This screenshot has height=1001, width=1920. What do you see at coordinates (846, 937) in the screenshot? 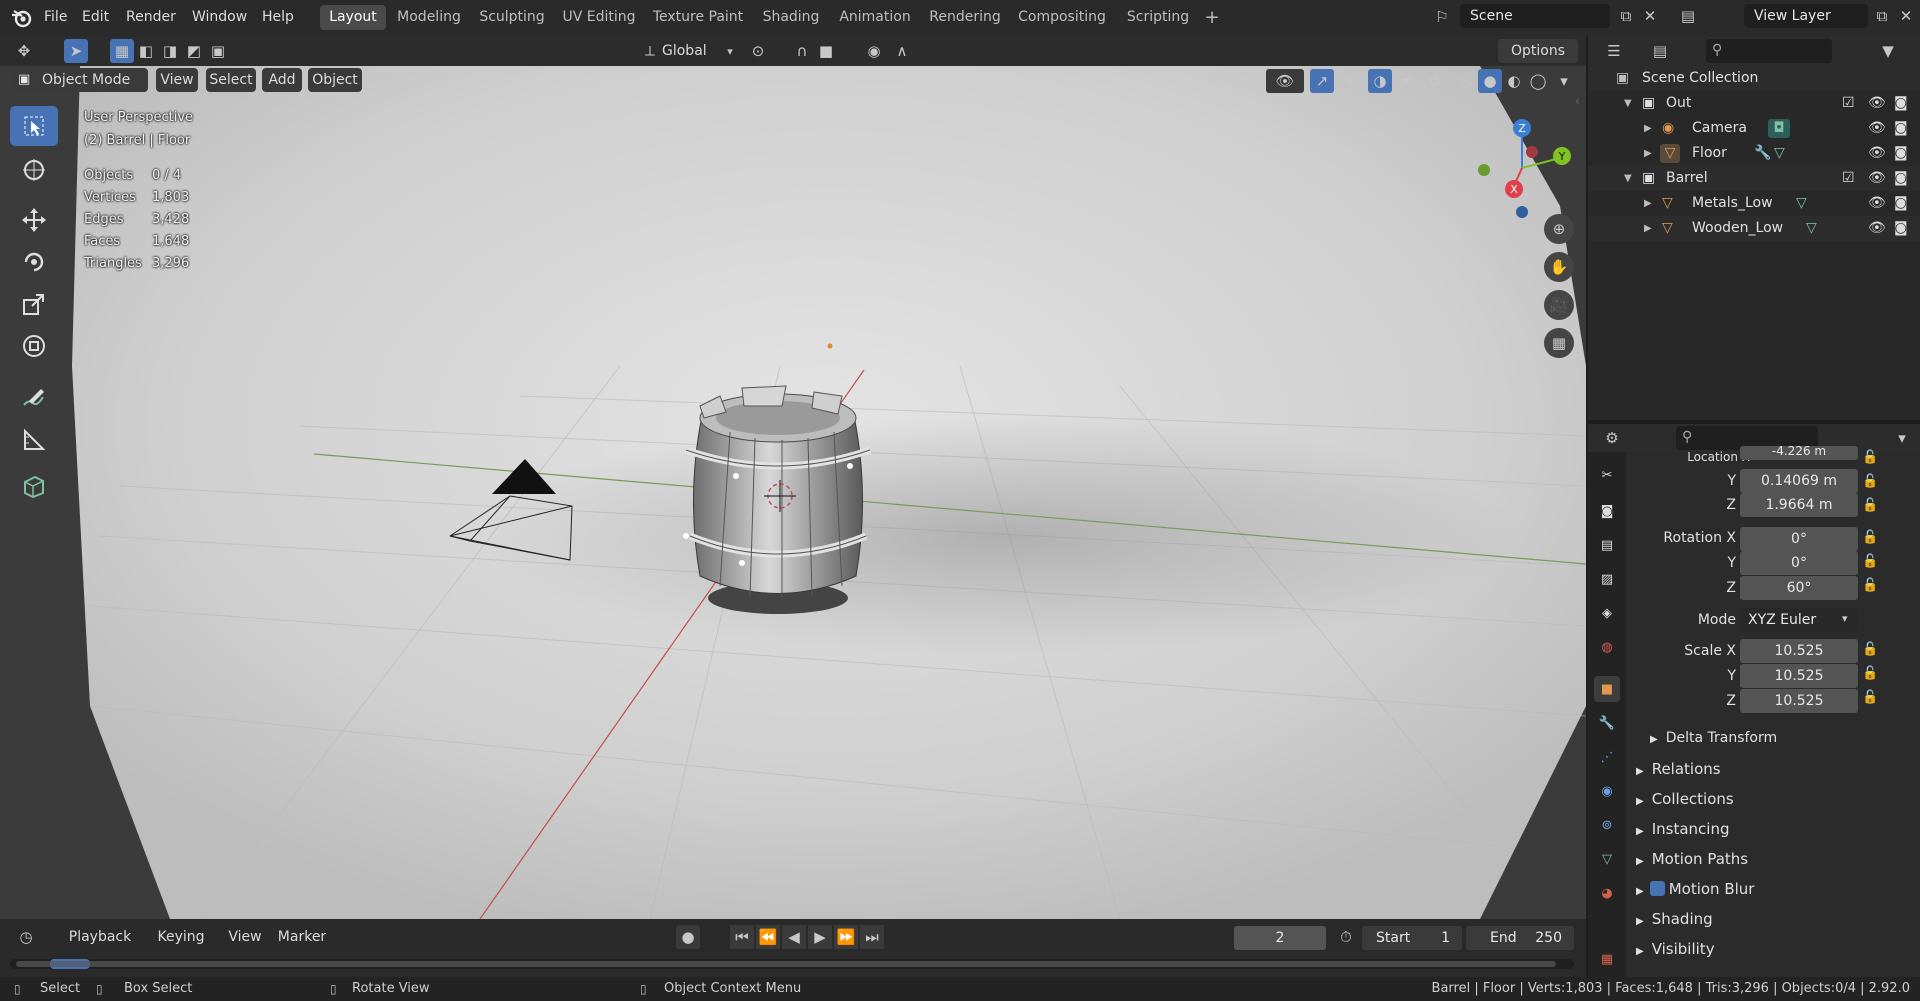
I see `next-keyframe-icon: ⏩` at bounding box center [846, 937].